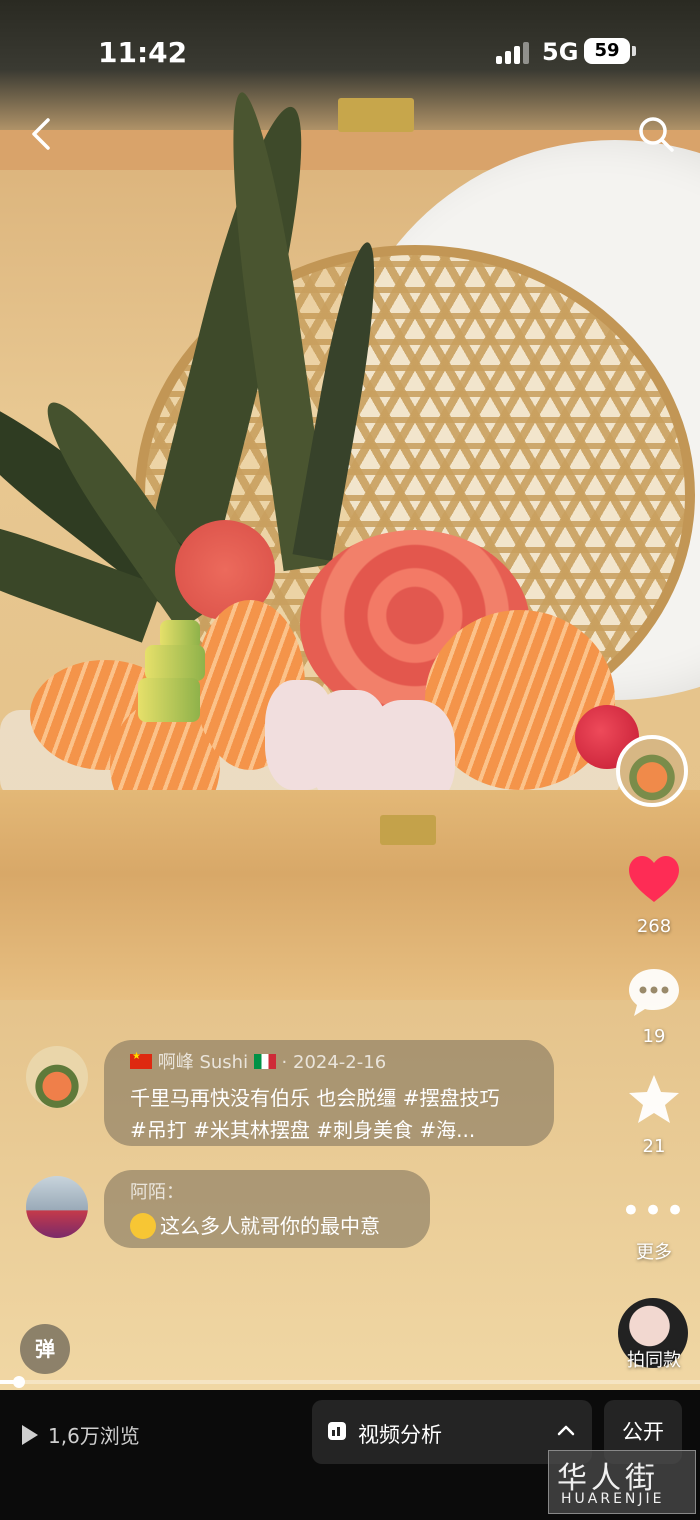 The width and height of the screenshot is (700, 1520). I want to click on comment-count: 19, so click(654, 1036).